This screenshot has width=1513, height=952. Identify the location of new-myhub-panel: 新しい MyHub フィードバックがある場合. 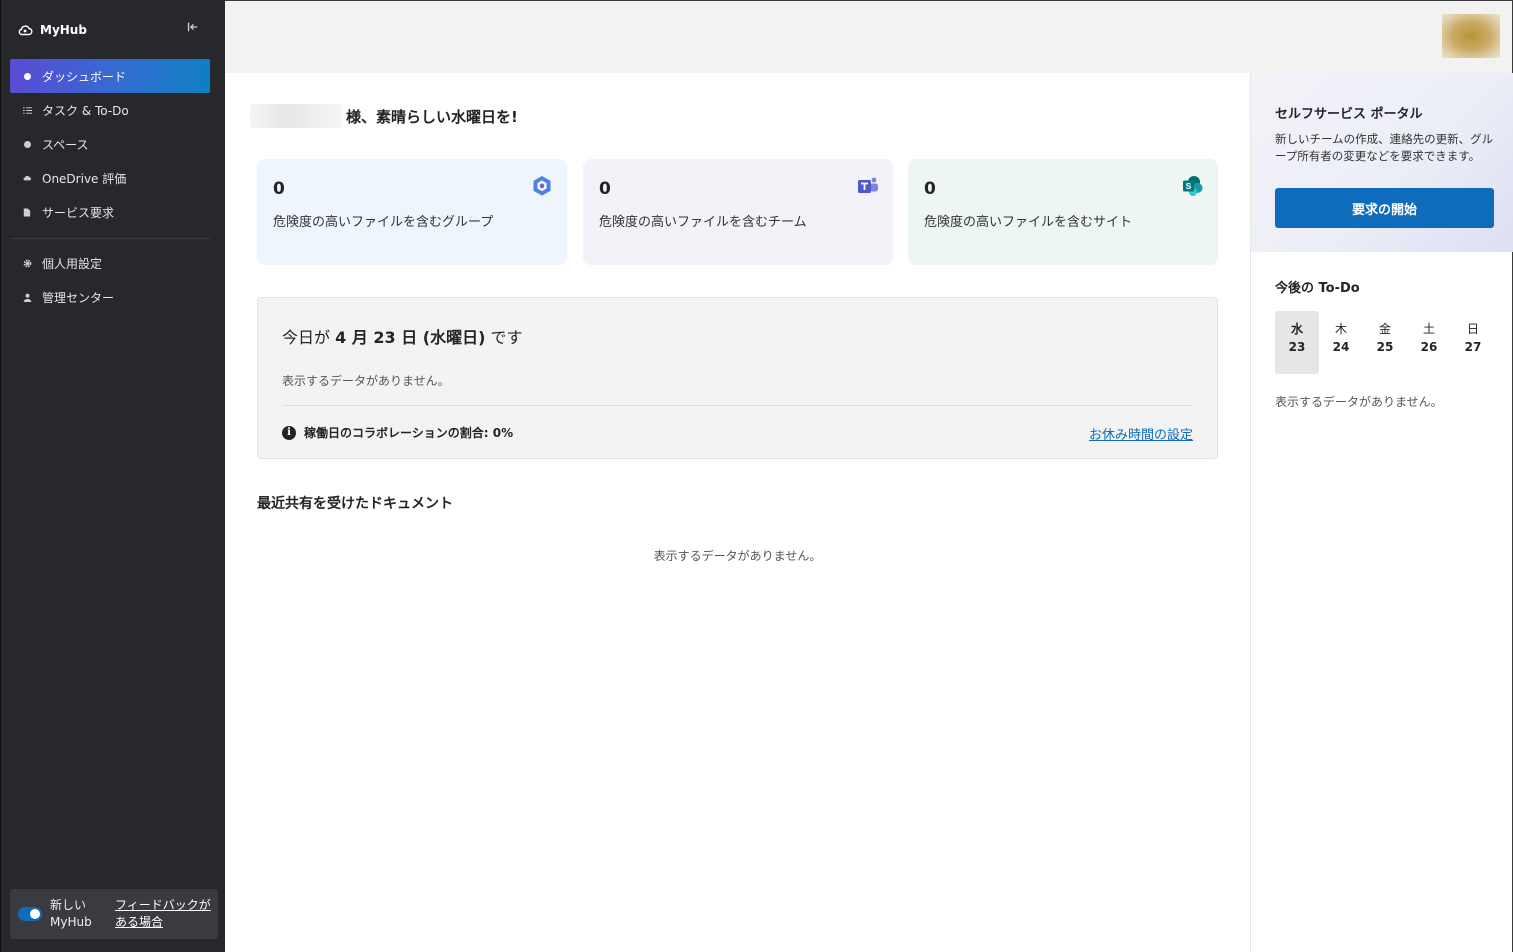
(114, 914).